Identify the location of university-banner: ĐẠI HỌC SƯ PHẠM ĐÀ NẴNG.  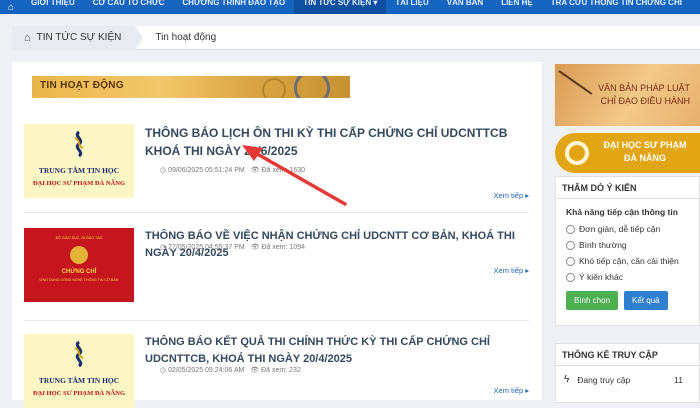
(627, 153).